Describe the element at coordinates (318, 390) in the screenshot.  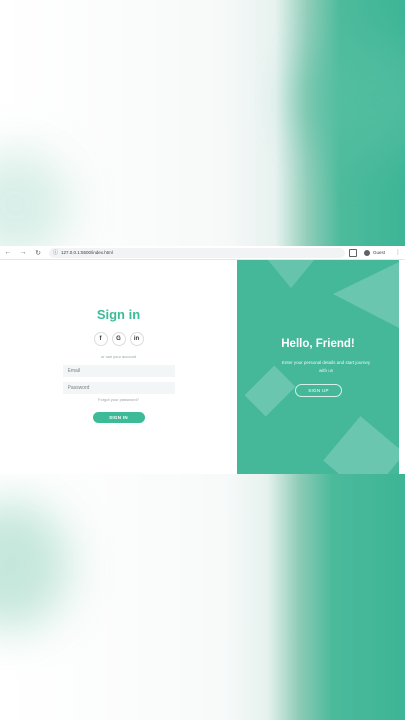
I see `sign-up-button: SIGN UP` at that location.